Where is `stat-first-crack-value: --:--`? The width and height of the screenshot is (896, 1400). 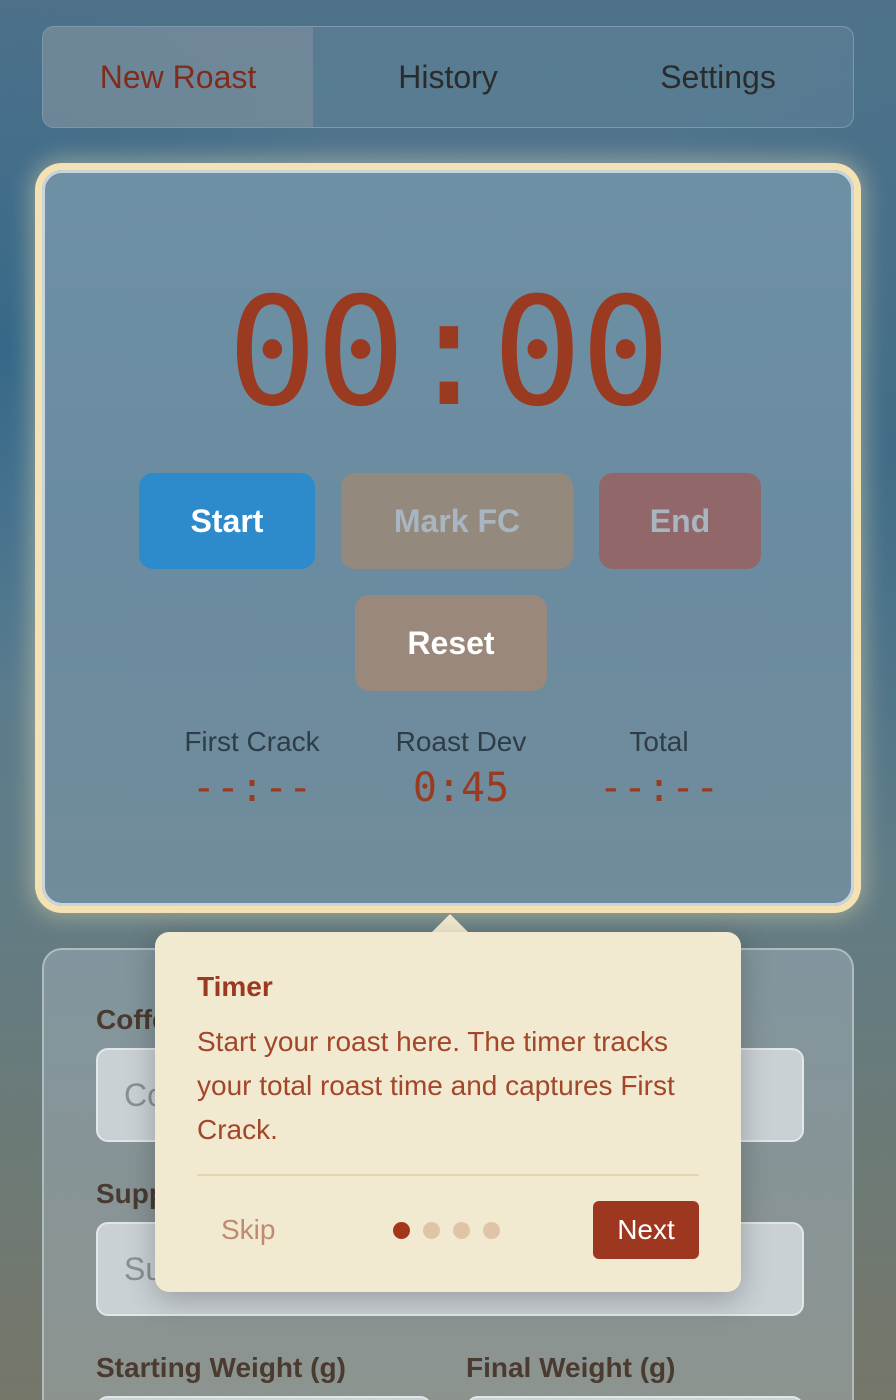 stat-first-crack-value: --:-- is located at coordinates (252, 788).